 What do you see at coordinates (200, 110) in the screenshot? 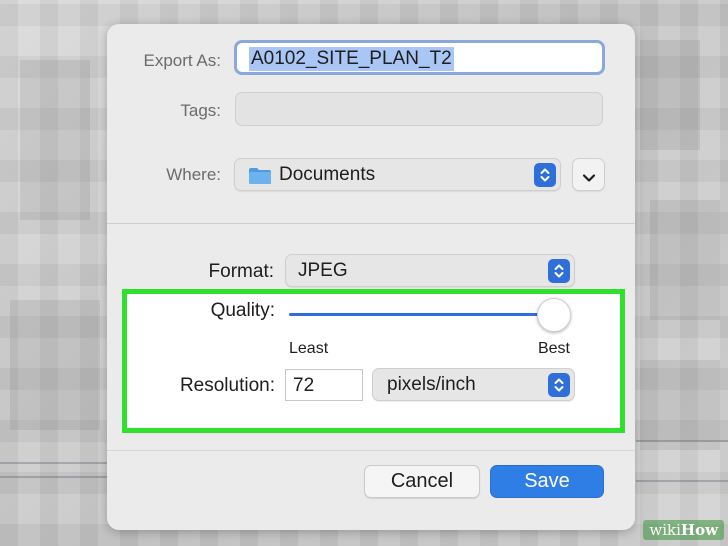
I see `tags-label: Tags:` at bounding box center [200, 110].